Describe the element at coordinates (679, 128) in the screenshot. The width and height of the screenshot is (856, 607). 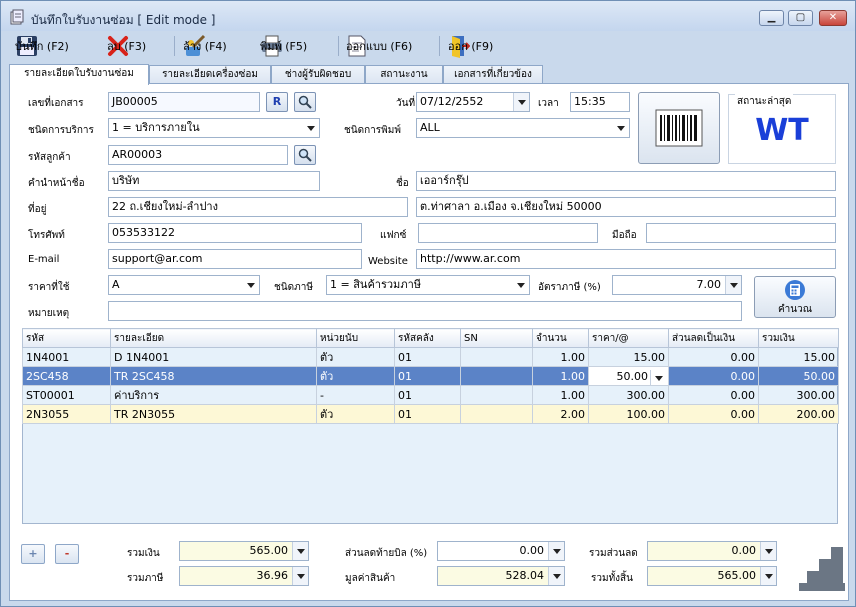
I see `barcode-button` at that location.